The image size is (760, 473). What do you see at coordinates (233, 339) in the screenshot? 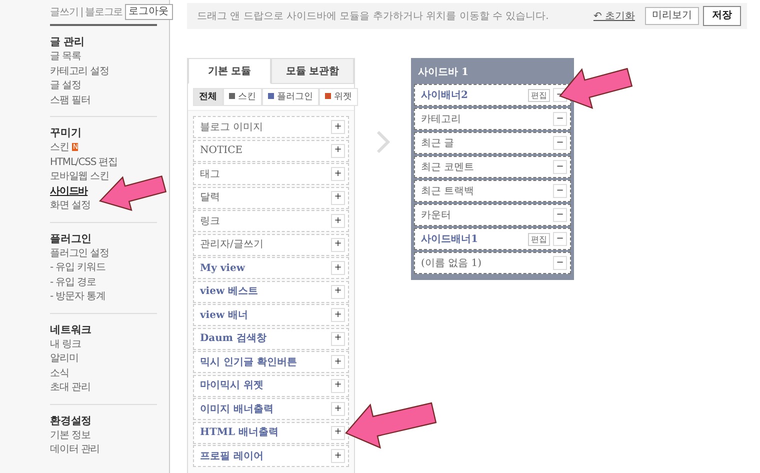
I see `module-name: Daum 검색창` at bounding box center [233, 339].